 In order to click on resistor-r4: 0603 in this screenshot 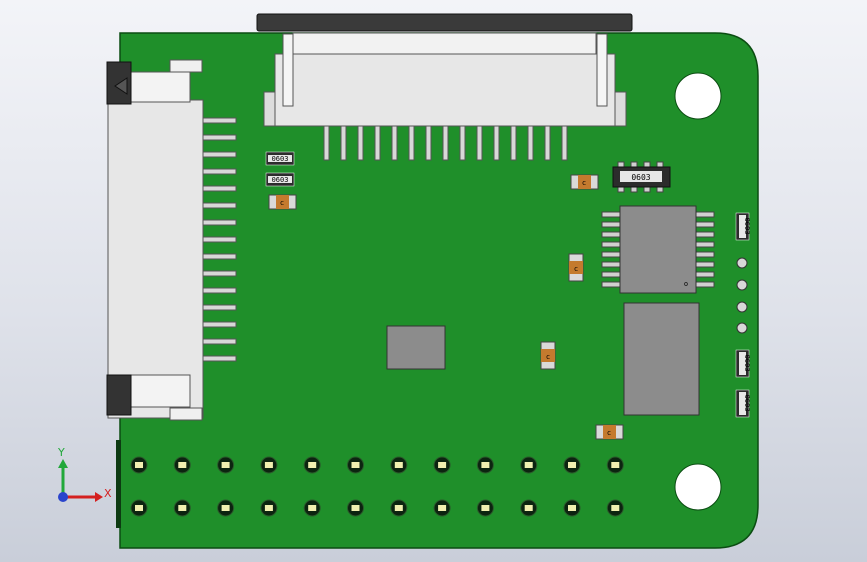, I will do `click(743, 363)`.